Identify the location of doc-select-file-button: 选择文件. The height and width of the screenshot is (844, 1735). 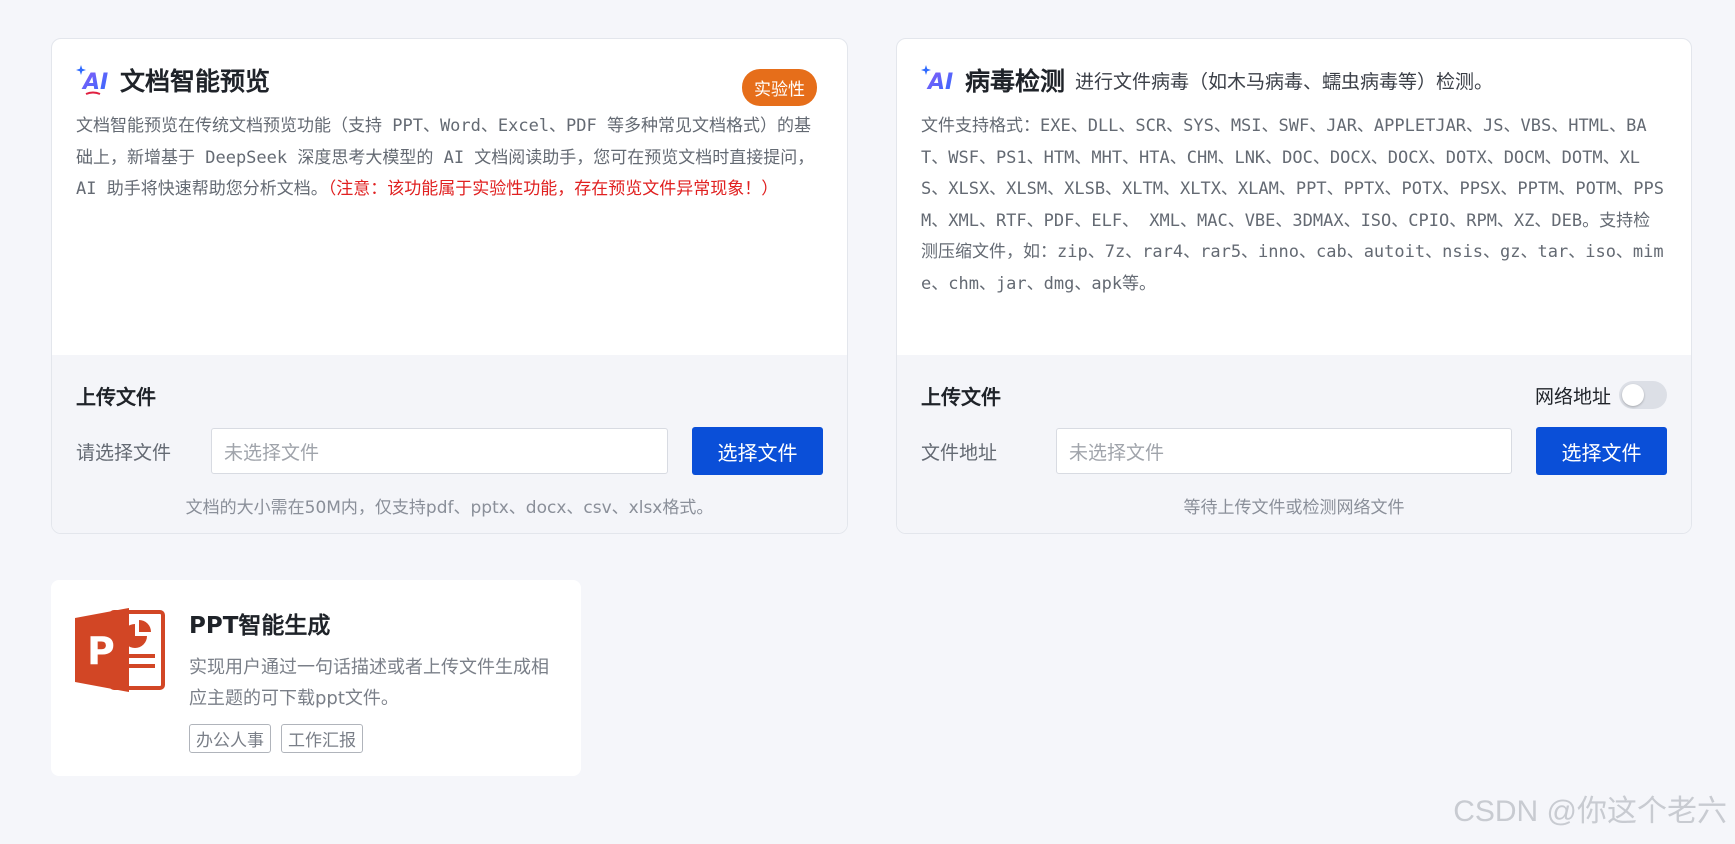
(757, 451).